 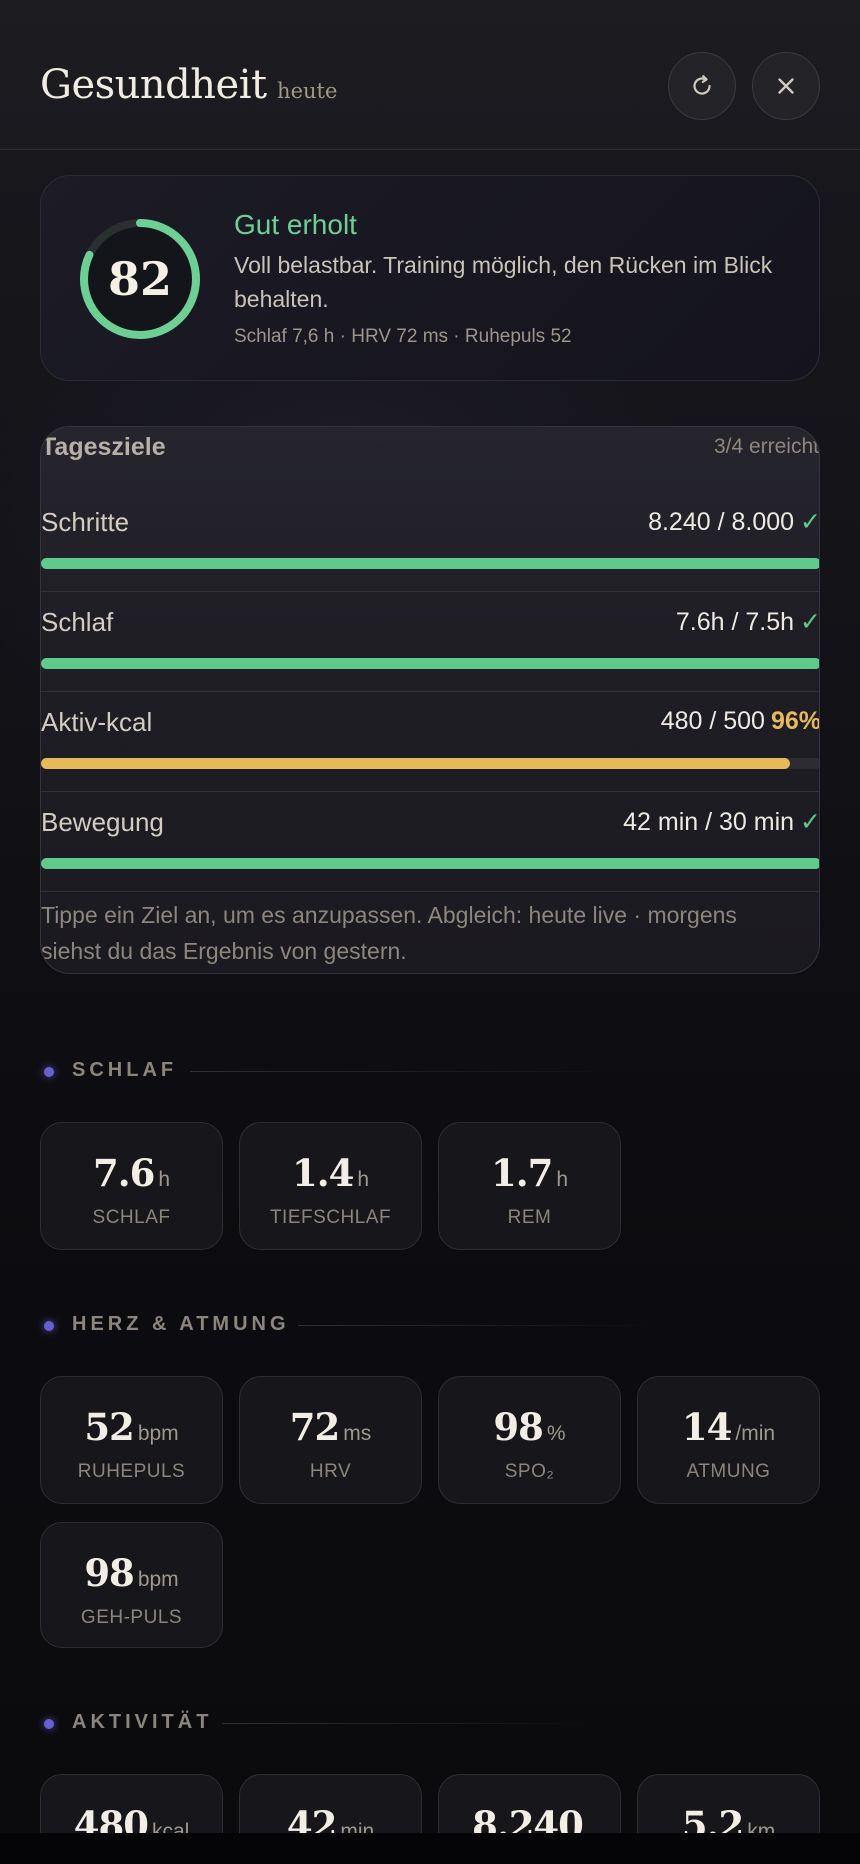 I want to click on close-icon, so click(x=786, y=86).